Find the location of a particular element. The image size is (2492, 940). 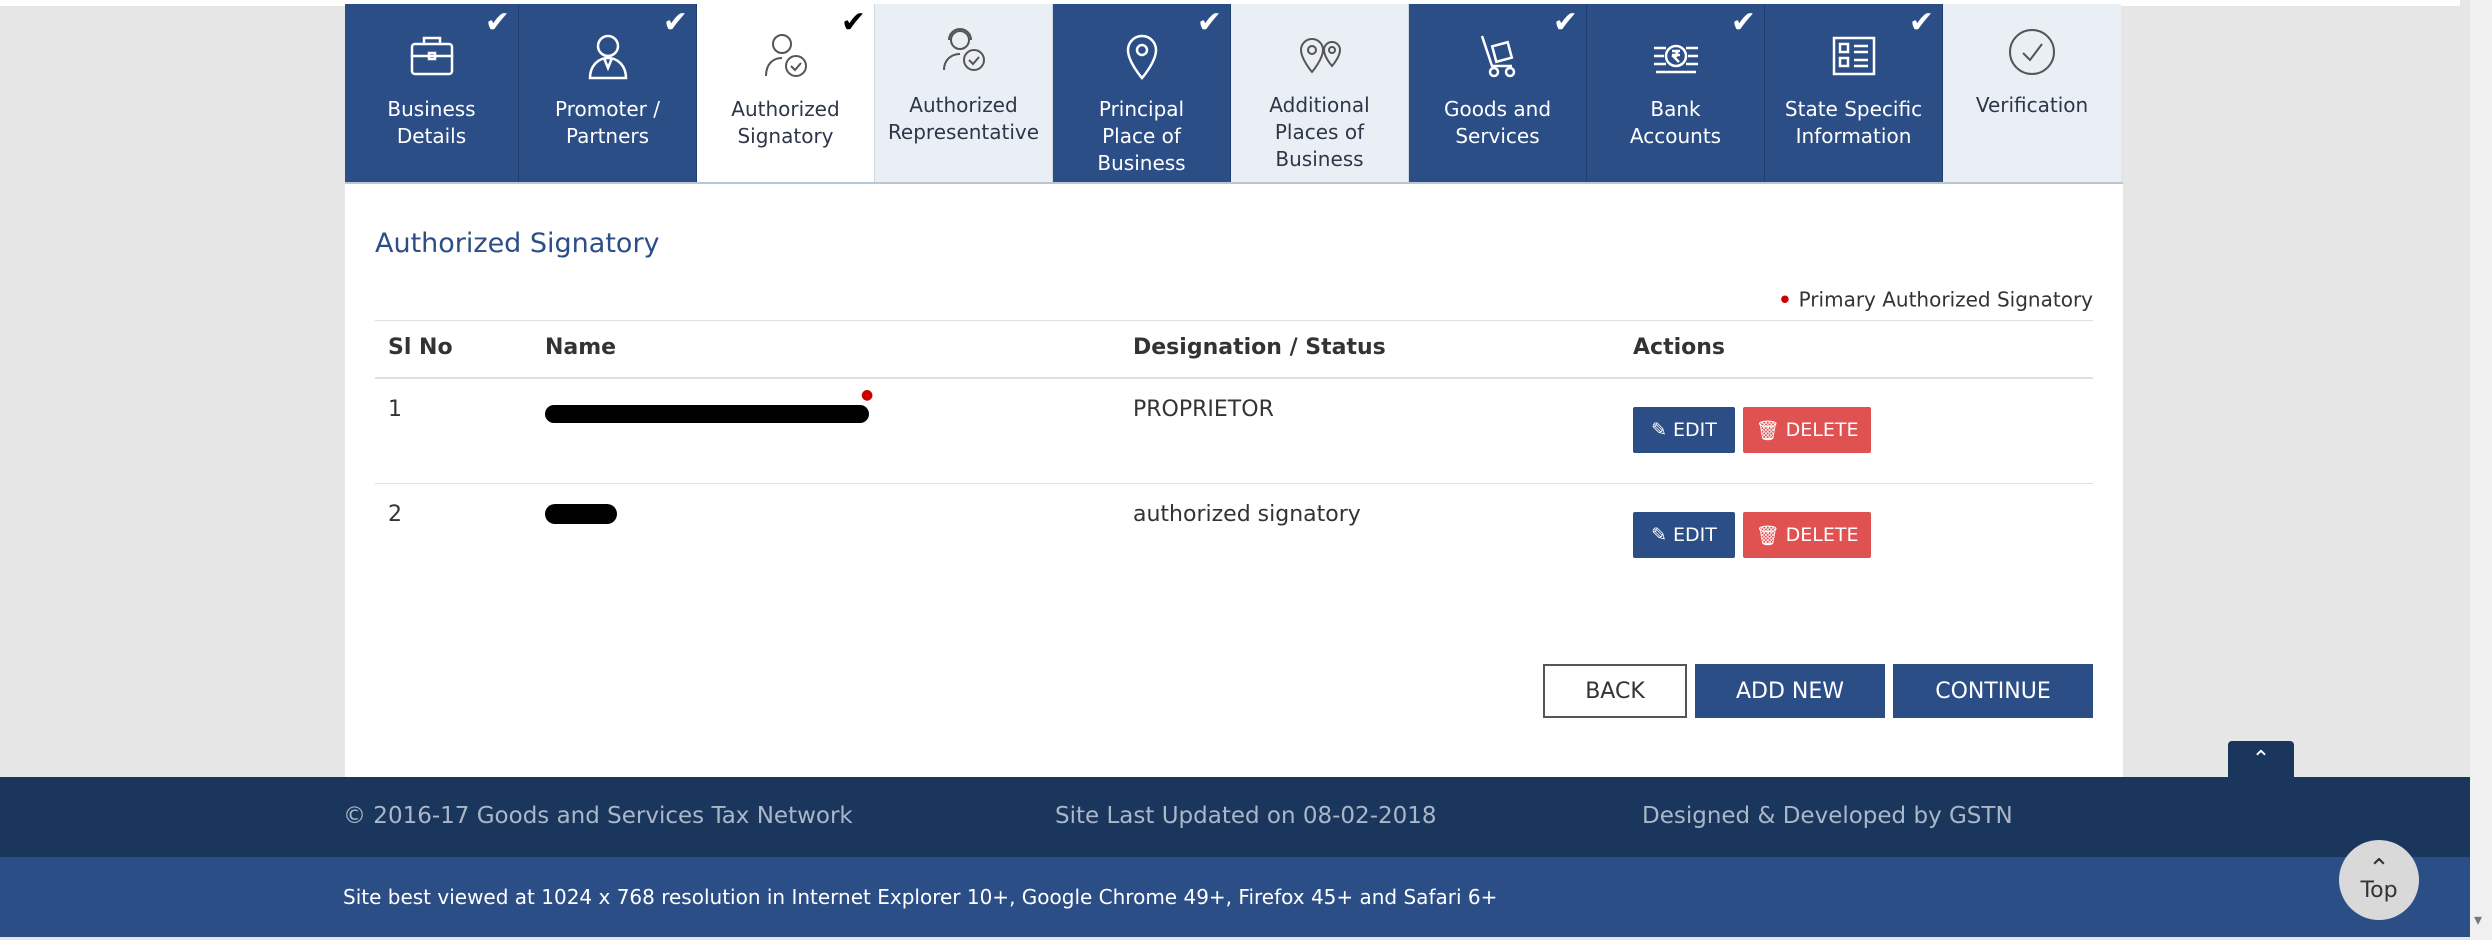

scrollbar: ▾ is located at coordinates (2481, 470).